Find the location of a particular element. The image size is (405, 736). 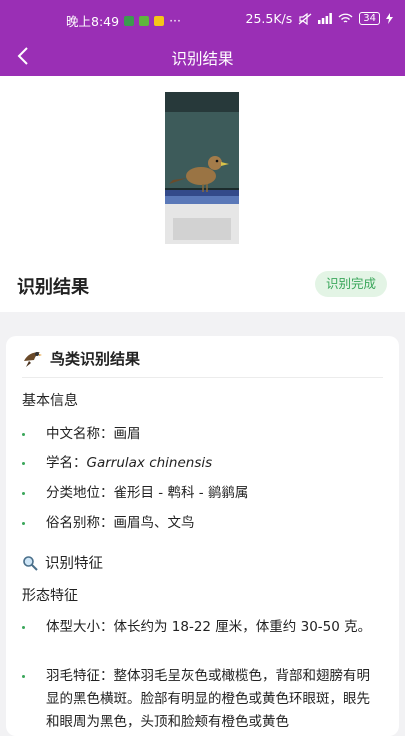

features-heading: 识别特征 is located at coordinates (62, 562).